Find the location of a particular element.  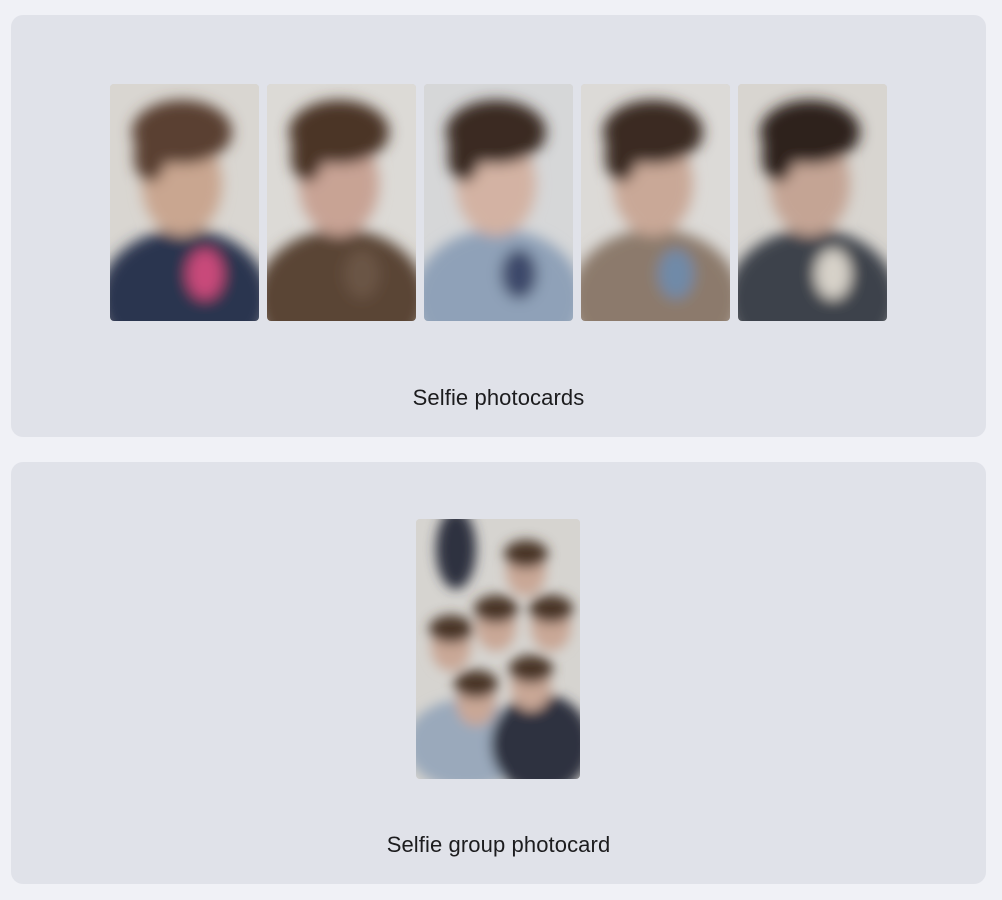

section-caption: Selfie group photocard is located at coordinates (498, 844).